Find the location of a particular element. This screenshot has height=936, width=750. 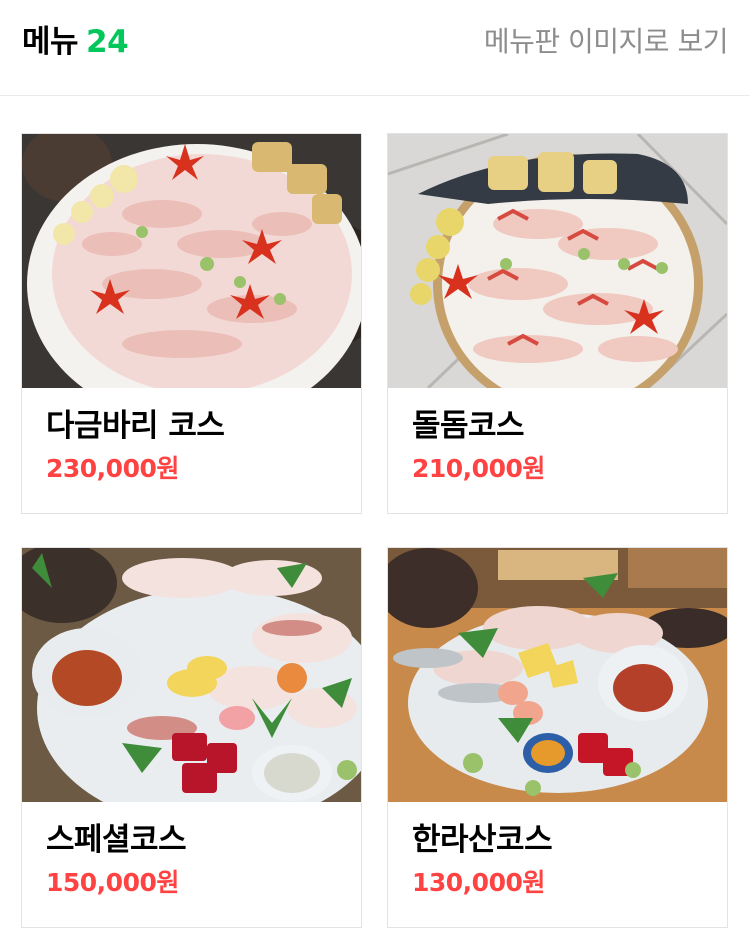

menu-item-name: 돌돔코스 is located at coordinates (468, 426).